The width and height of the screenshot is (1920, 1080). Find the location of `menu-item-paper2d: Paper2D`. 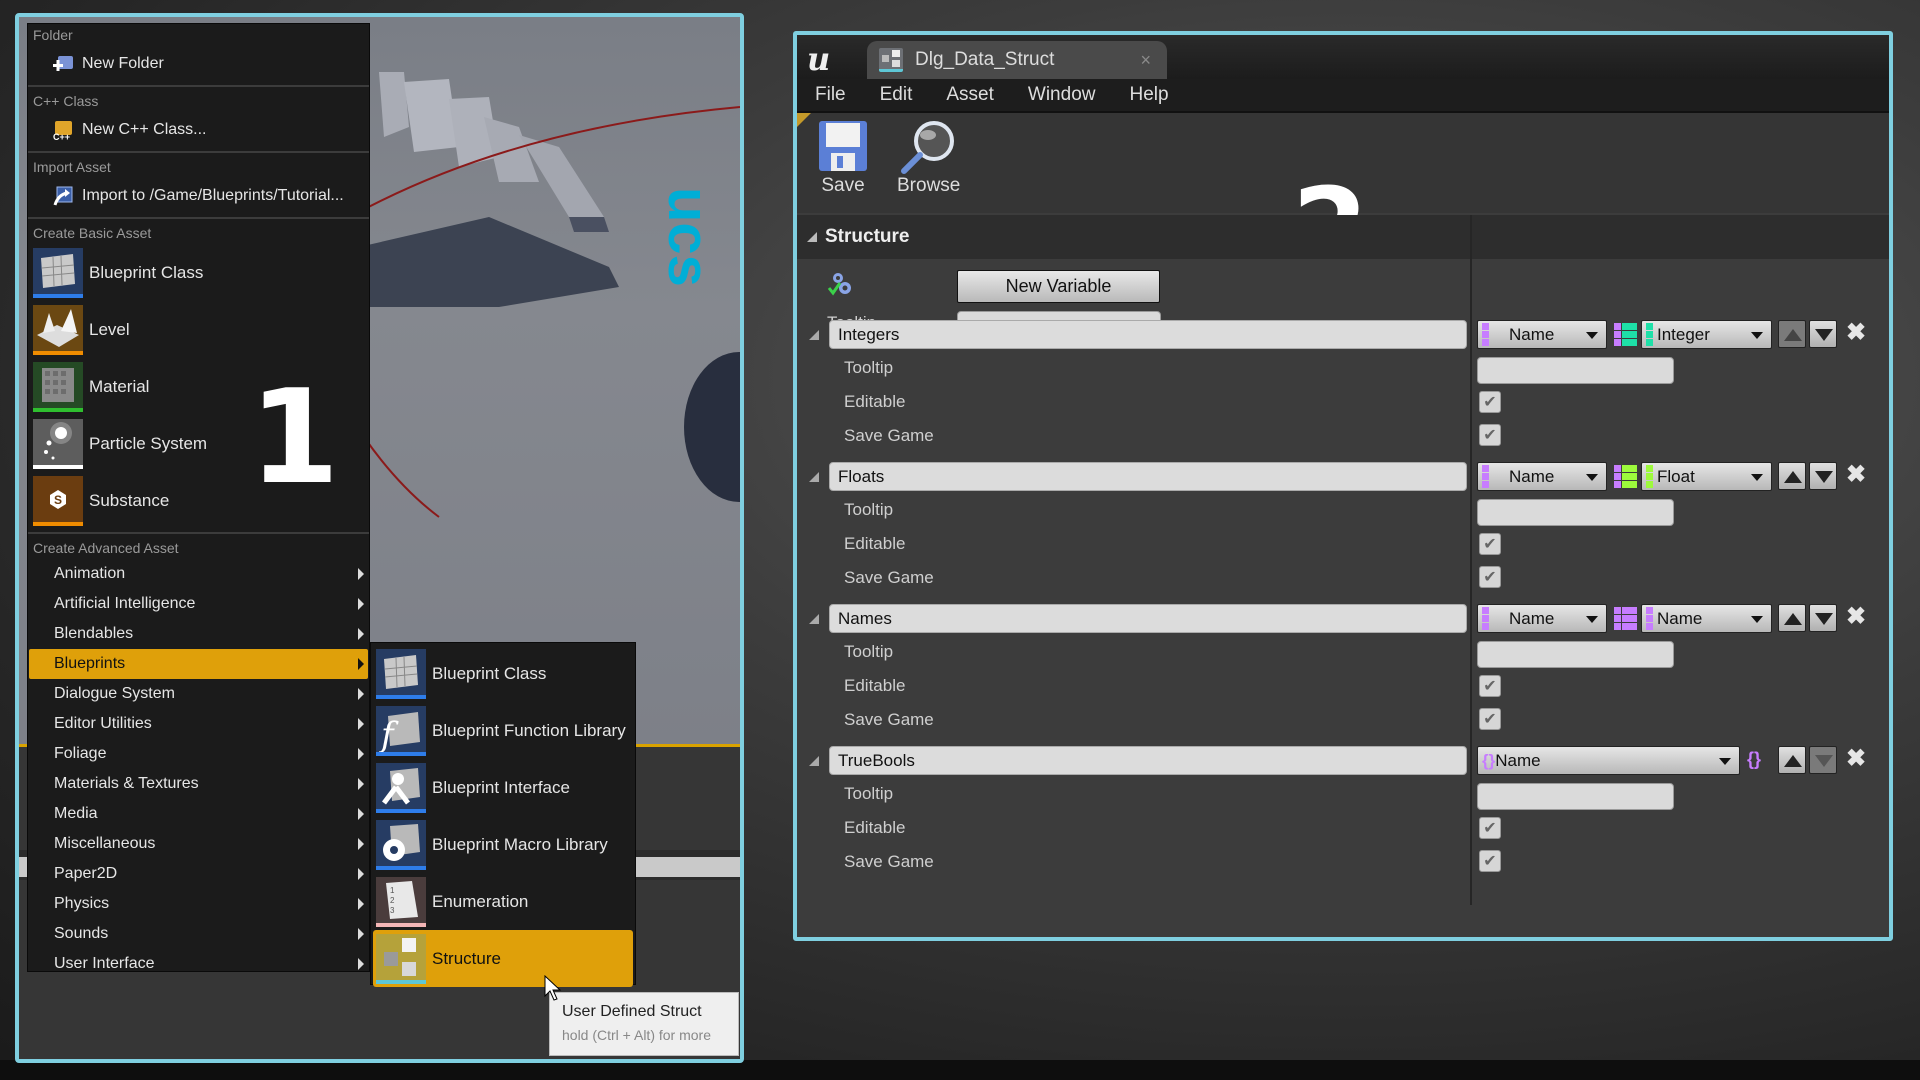

menu-item-paper2d: Paper2D is located at coordinates (198, 874).